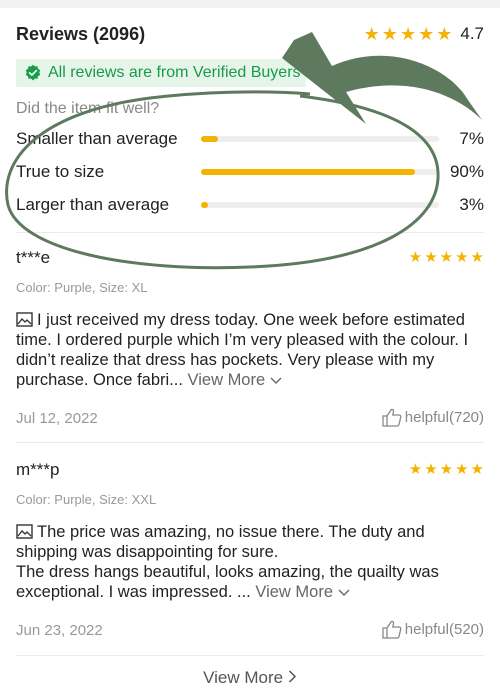  What do you see at coordinates (60, 171) in the screenshot?
I see `fit-label: True to size` at bounding box center [60, 171].